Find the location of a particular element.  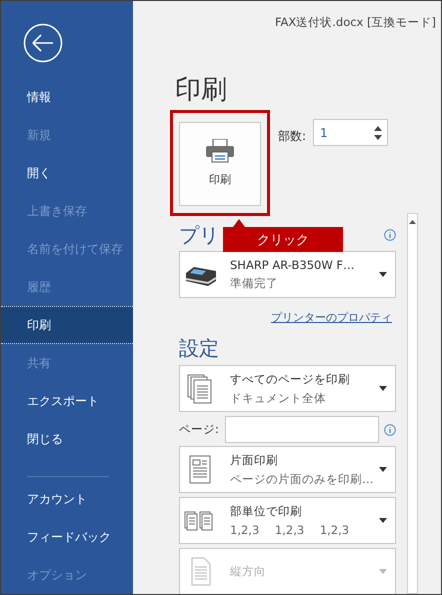

sidebar-item: 印刷 is located at coordinates (67, 325).